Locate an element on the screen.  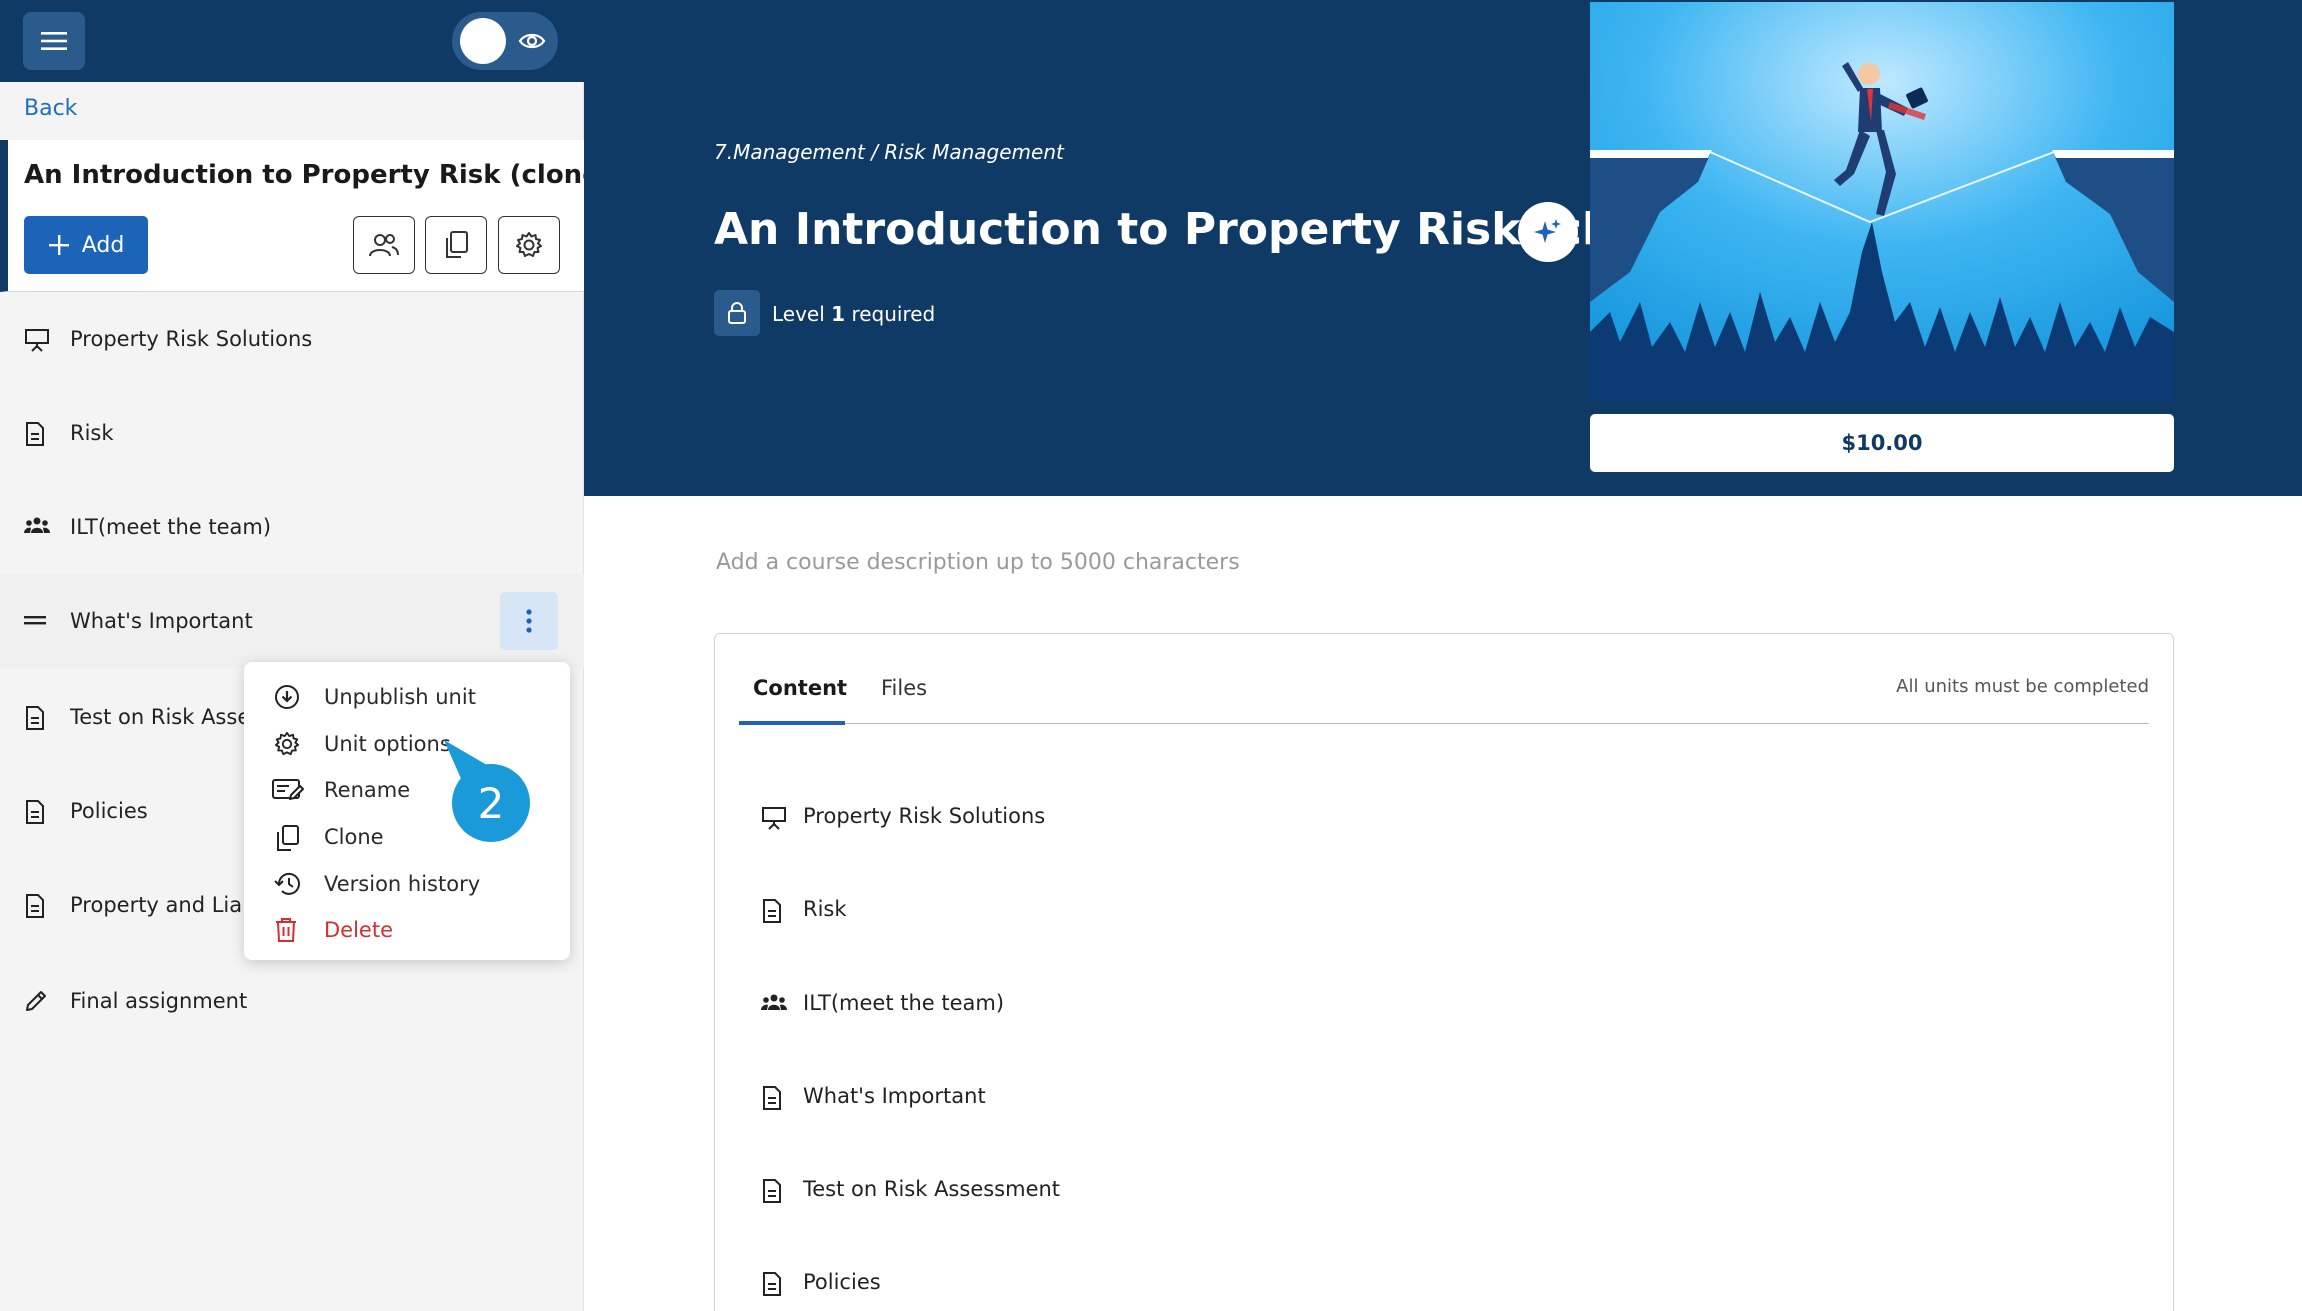
menu-item-version-history: Version history is located at coordinates (407, 884).